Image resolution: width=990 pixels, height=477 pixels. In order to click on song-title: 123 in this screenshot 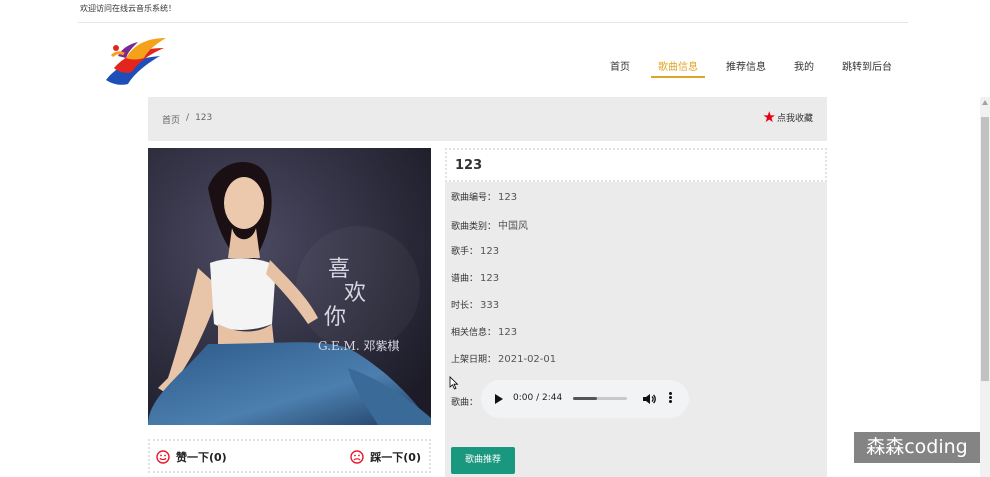, I will do `click(469, 165)`.